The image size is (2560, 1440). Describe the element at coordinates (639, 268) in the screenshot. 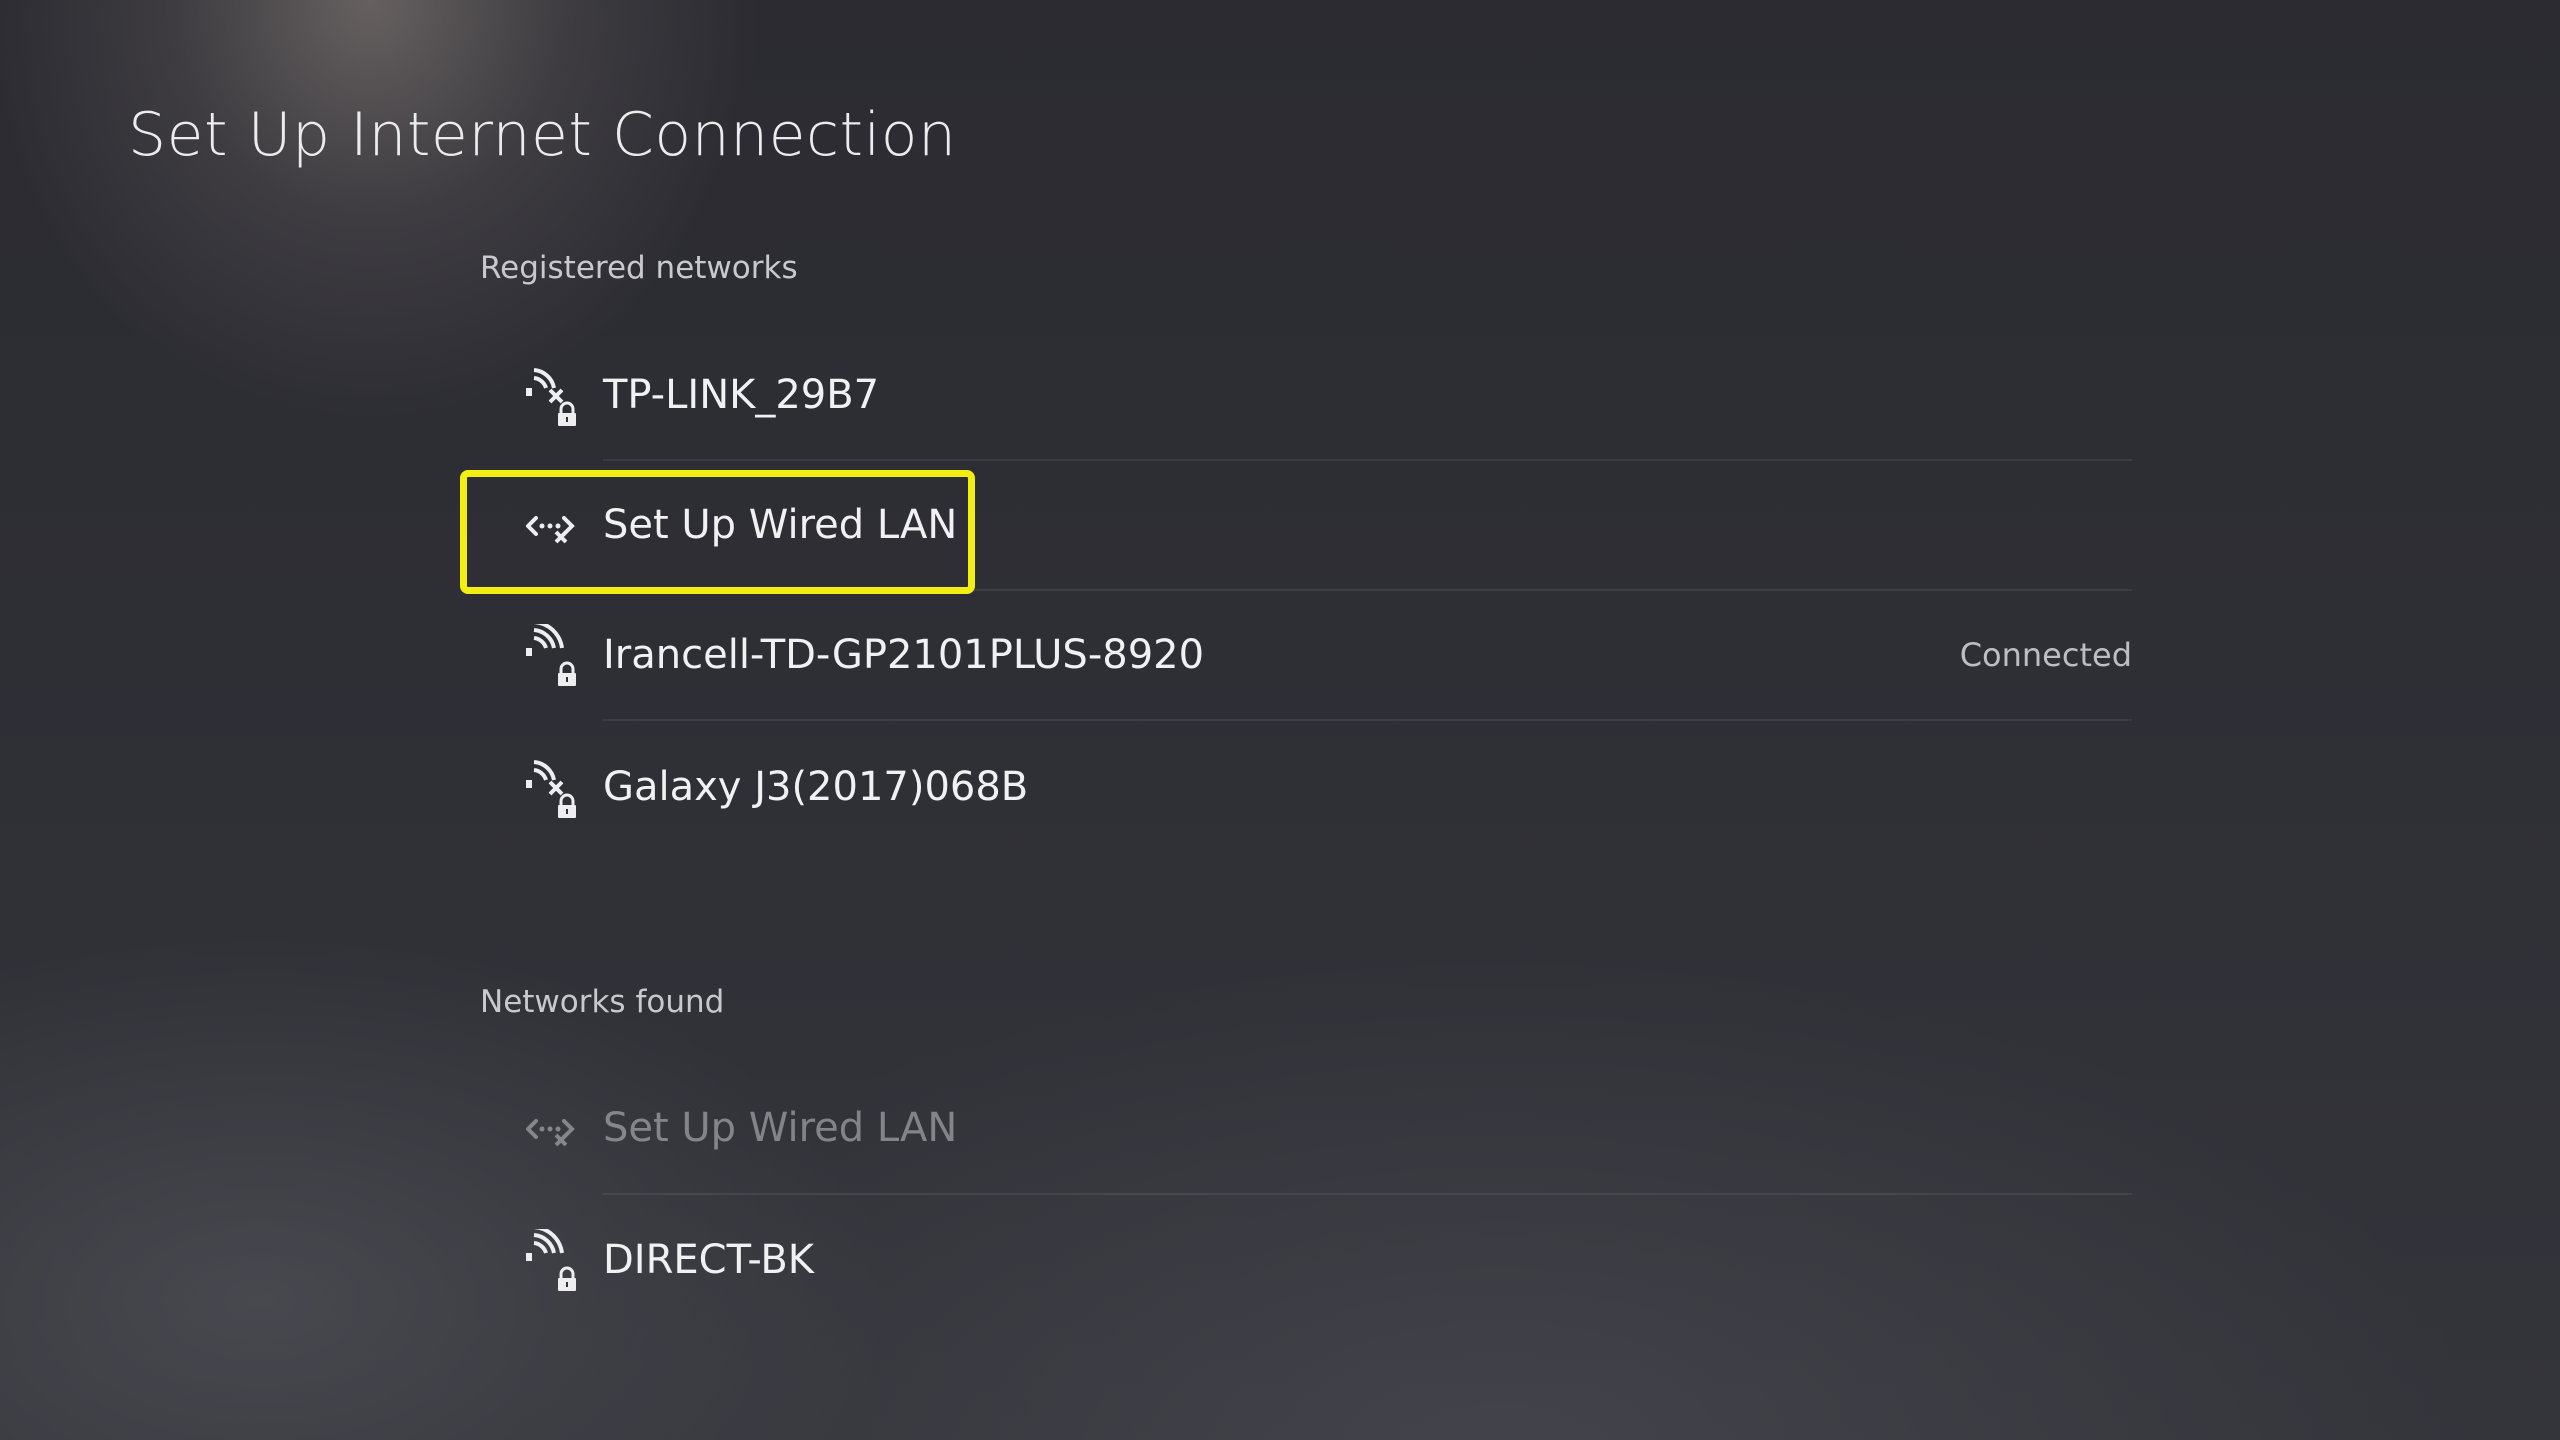

I see `registered-networks-heading: Registered networks` at that location.